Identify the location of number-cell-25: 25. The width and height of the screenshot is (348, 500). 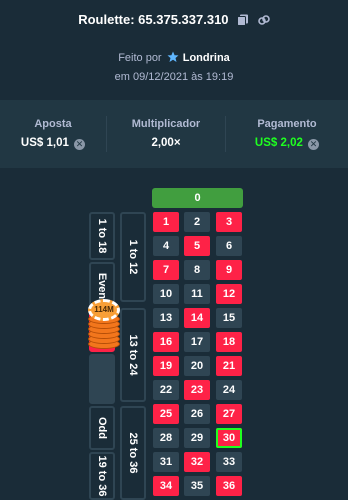
(166, 414).